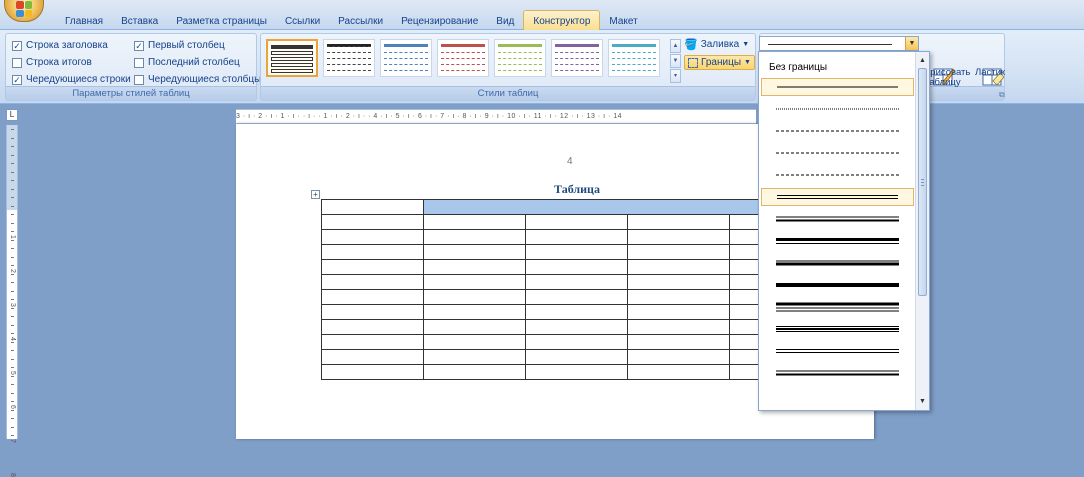 The width and height of the screenshot is (1084, 477). I want to click on dialog-launcher-icon: ⧉, so click(1002, 95).